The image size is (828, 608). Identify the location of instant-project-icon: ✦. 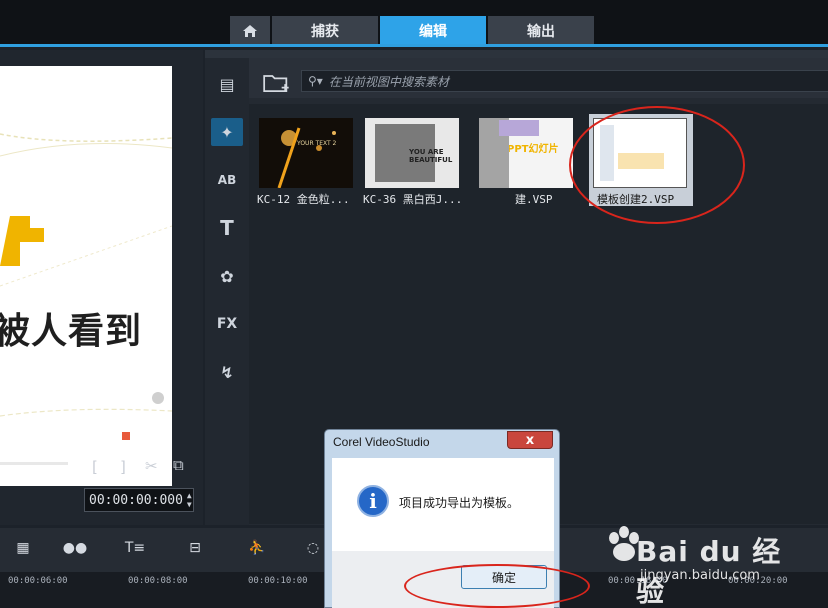
(227, 132).